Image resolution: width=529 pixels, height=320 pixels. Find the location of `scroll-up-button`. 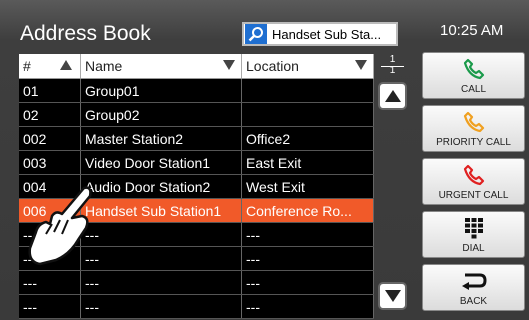

scroll-up-button is located at coordinates (392, 96).